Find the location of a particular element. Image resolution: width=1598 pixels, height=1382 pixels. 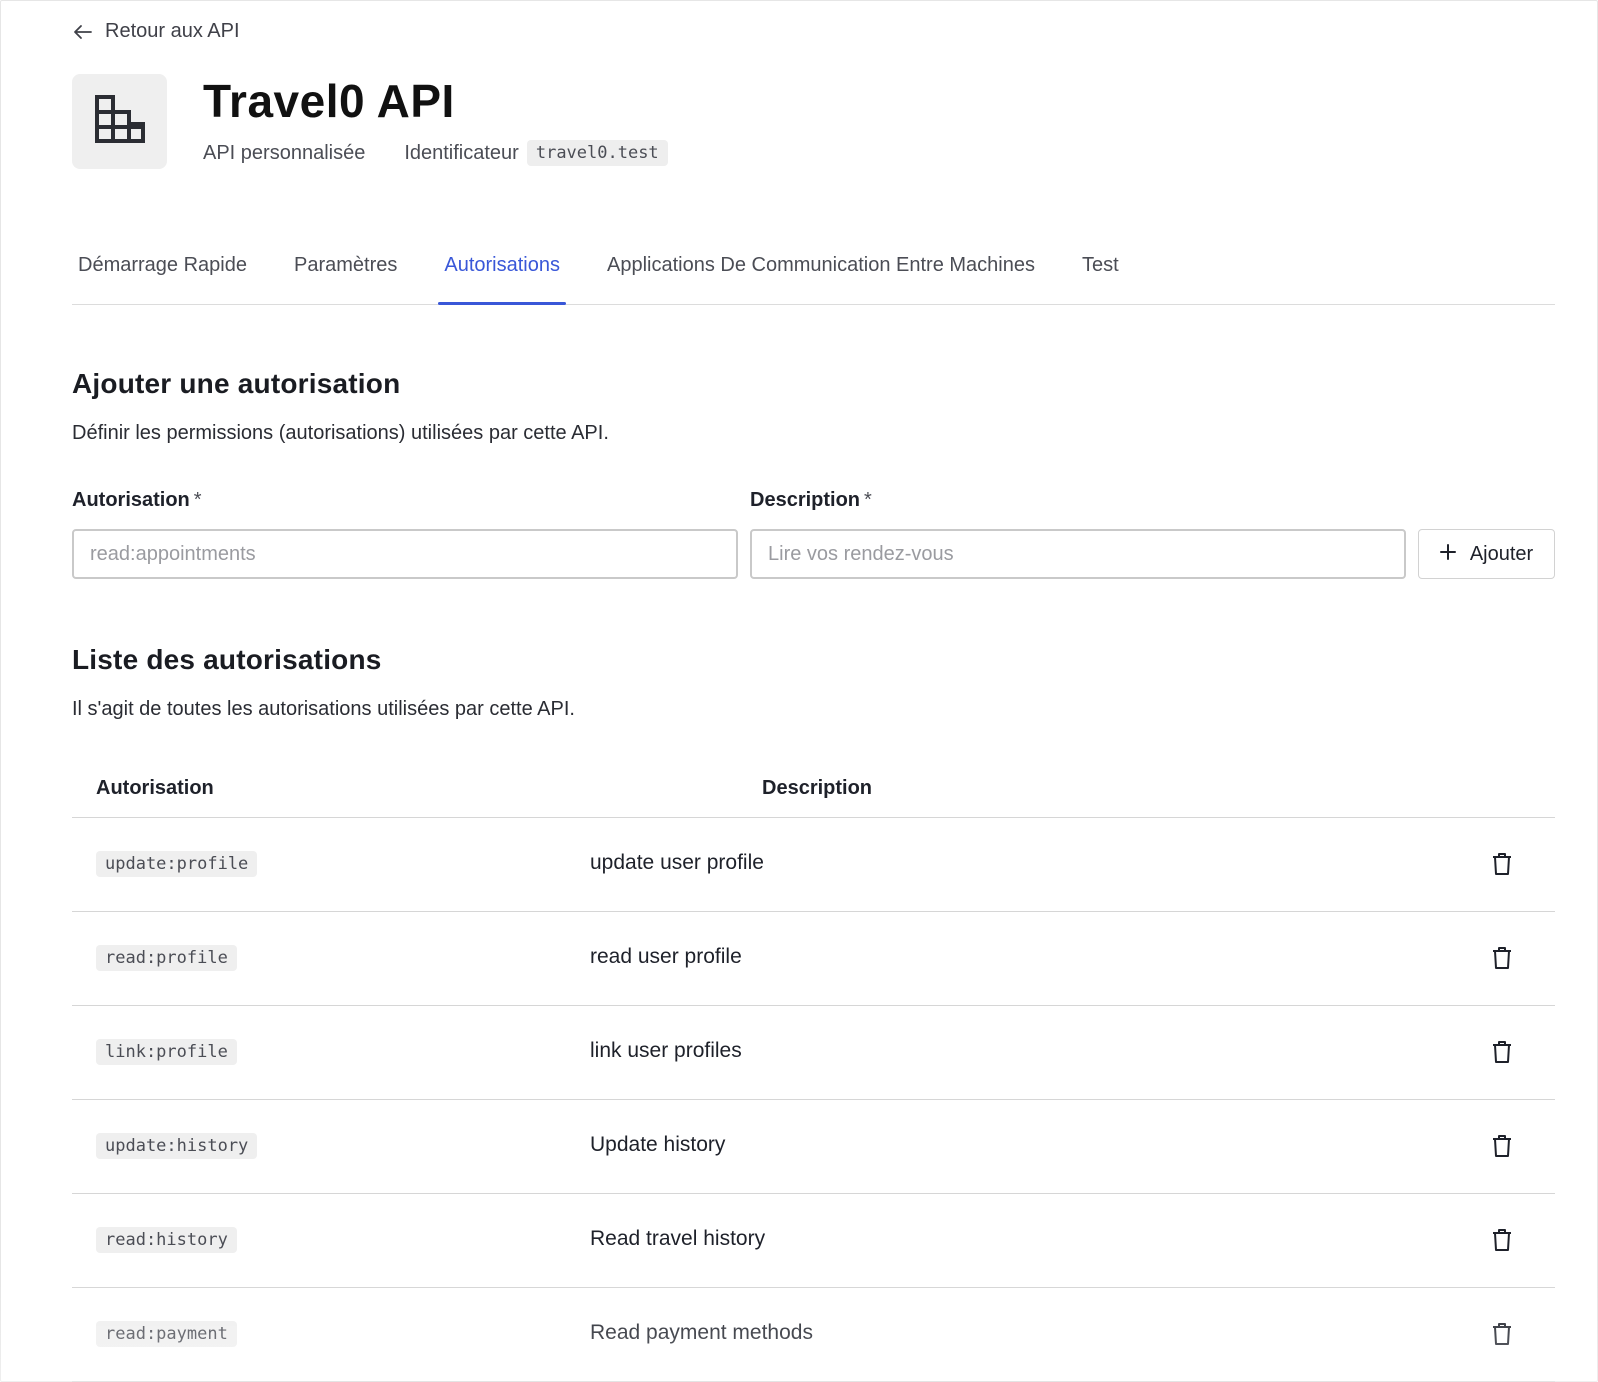

permission-scope: update:history is located at coordinates (177, 1146).